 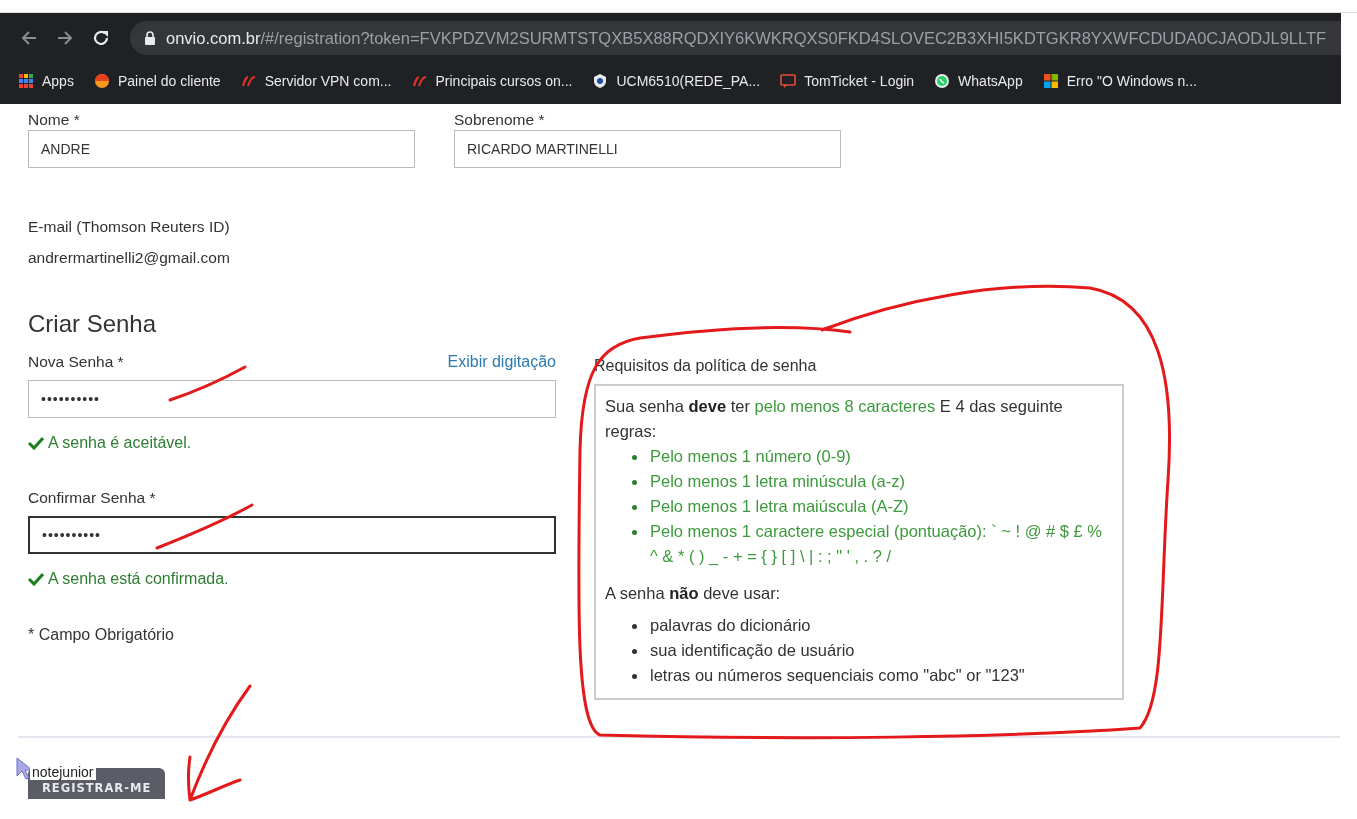 What do you see at coordinates (101, 635) in the screenshot?
I see `required-note: * Campo Obrigatório` at bounding box center [101, 635].